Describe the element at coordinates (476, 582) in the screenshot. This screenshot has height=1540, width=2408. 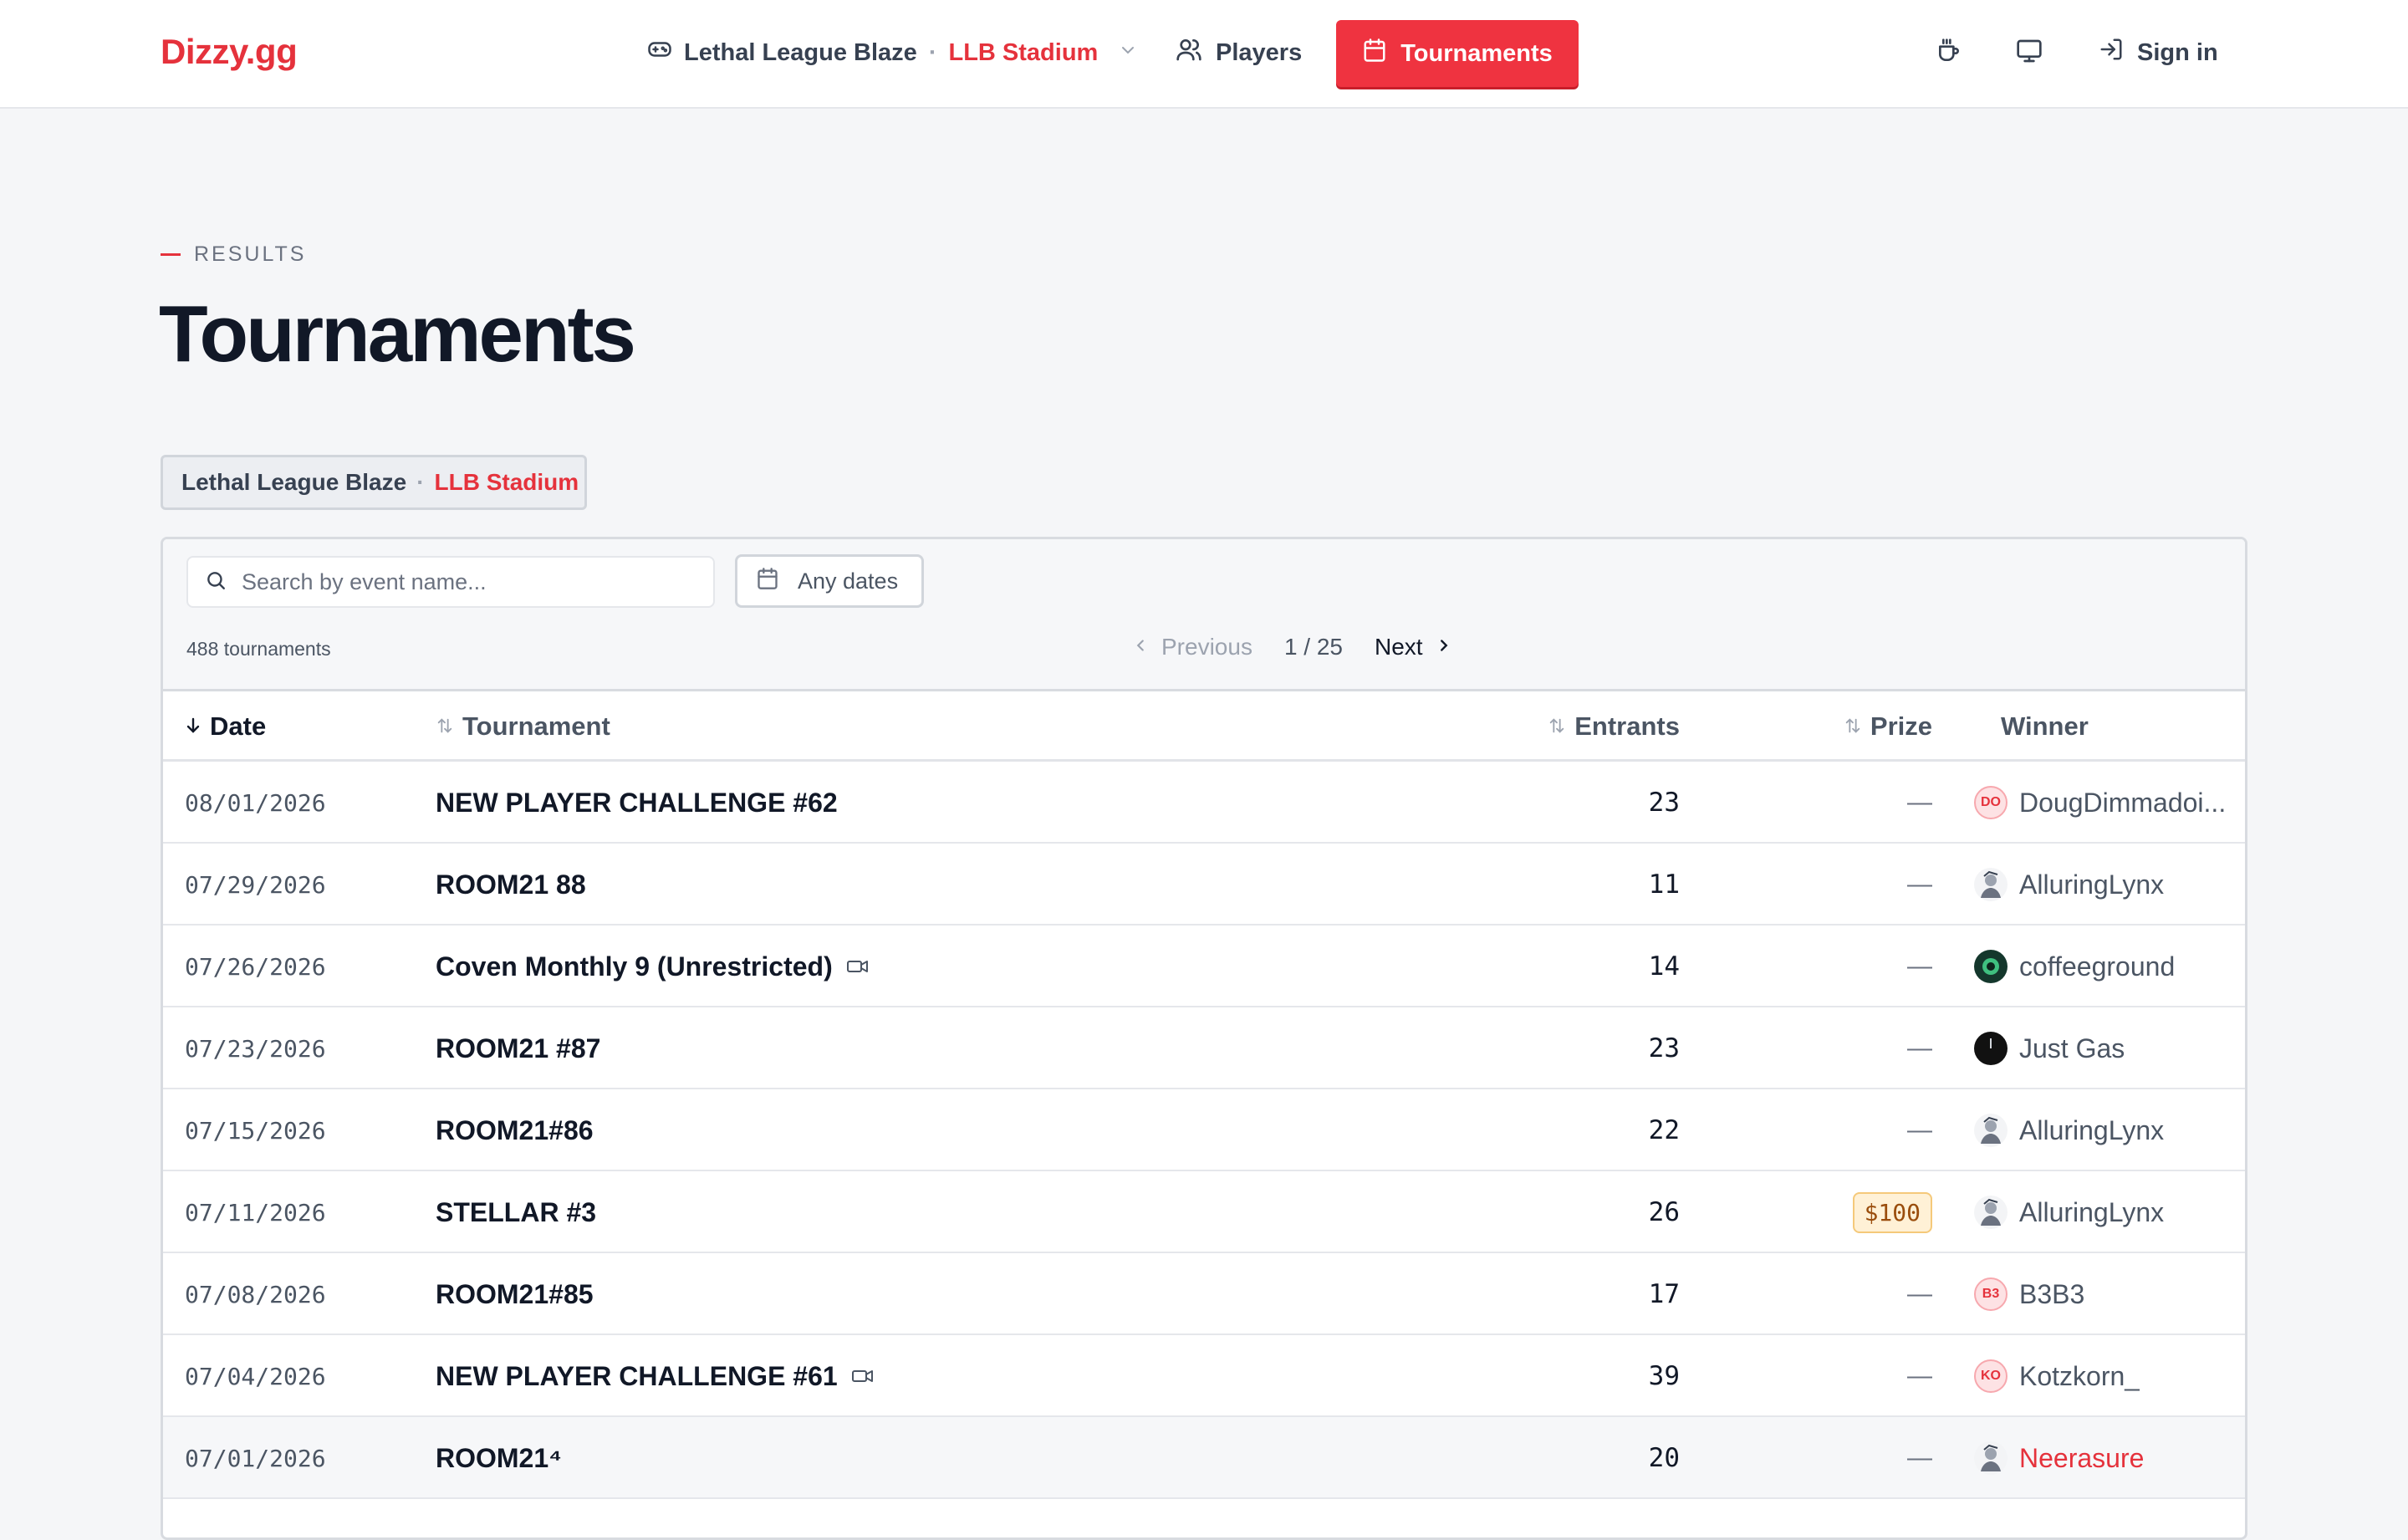
I see `search-input` at that location.